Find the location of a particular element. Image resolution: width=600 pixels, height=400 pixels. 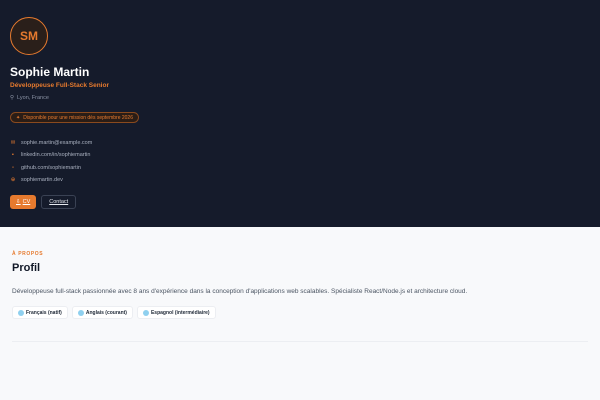

language-label: Anglais (courant) is located at coordinates (106, 312).